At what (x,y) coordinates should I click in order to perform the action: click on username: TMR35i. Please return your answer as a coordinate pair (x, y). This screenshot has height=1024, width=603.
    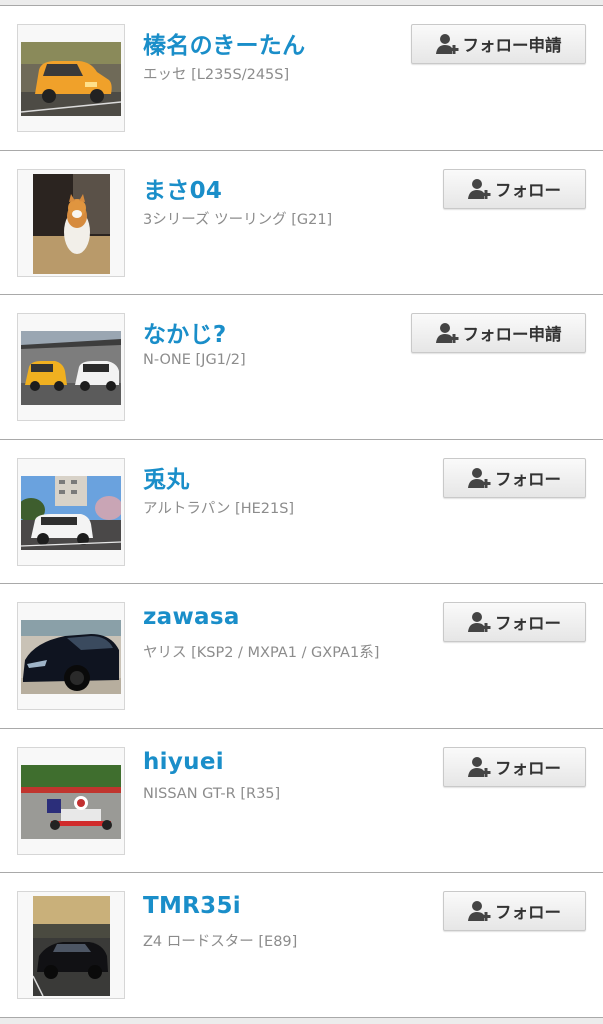
    Looking at the image, I should click on (192, 906).